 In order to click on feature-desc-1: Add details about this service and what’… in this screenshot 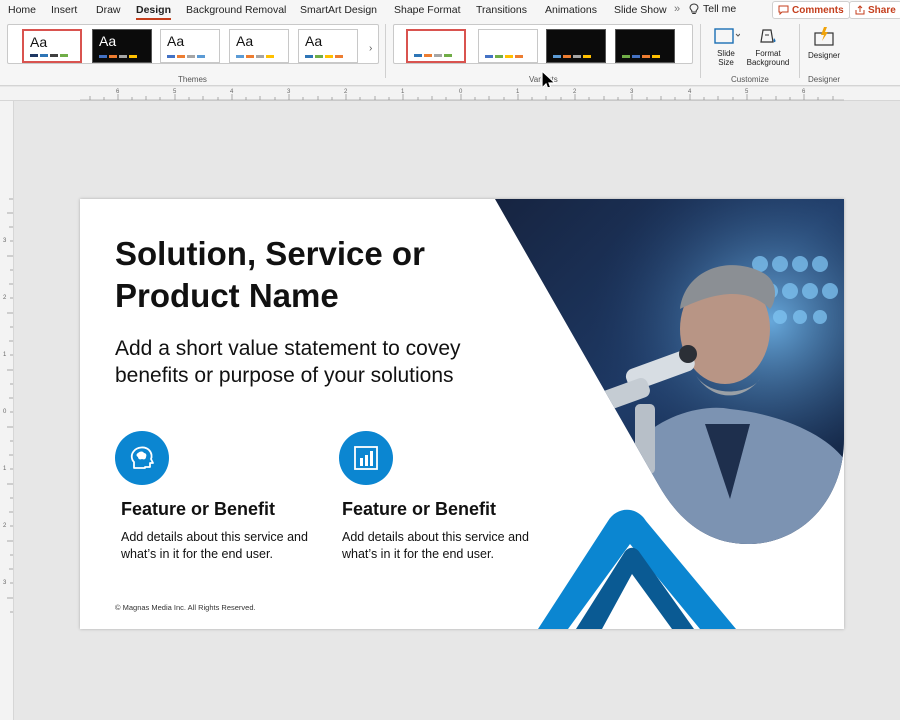, I will do `click(221, 546)`.